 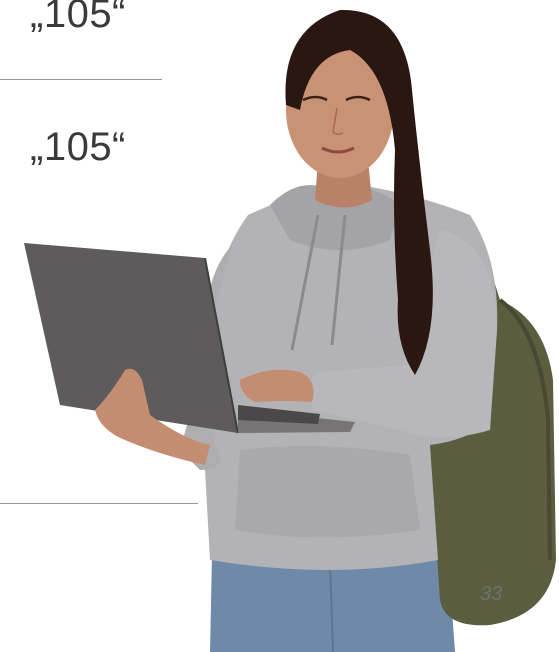 I want to click on divider-bottom, so click(x=99, y=503).